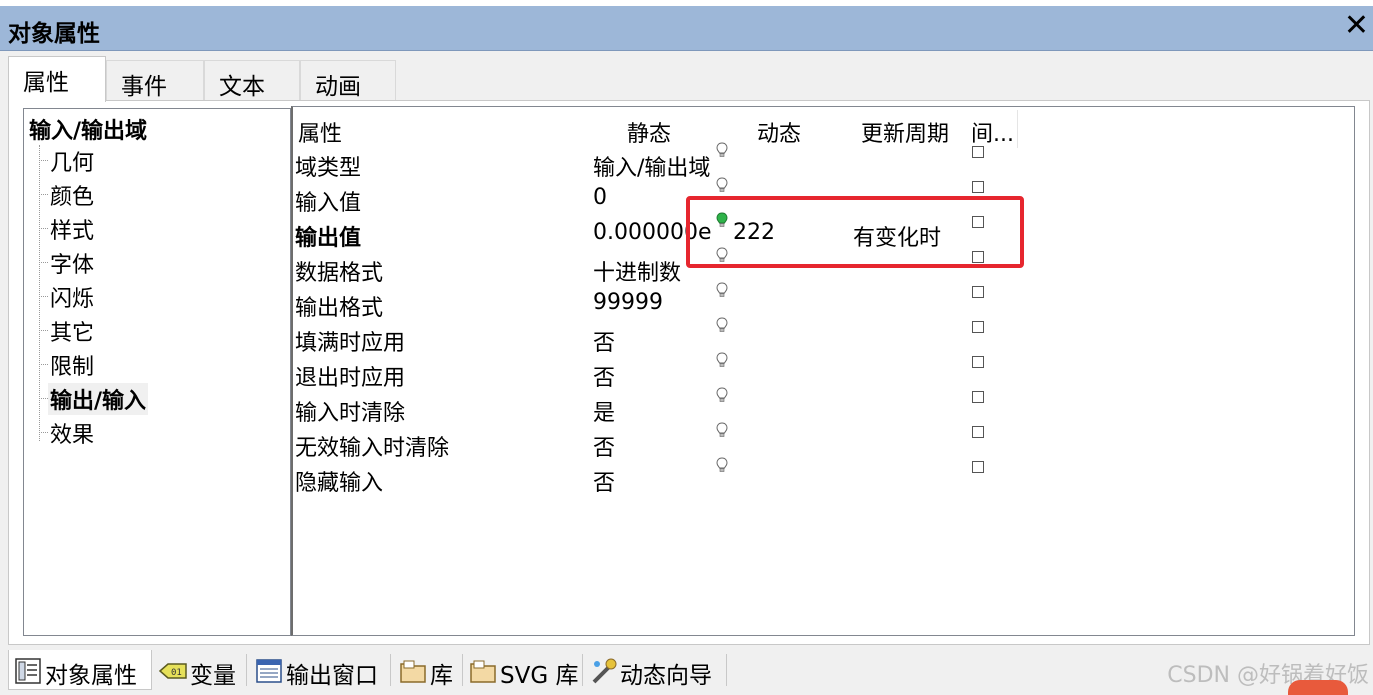 This screenshot has width=1373, height=695. Describe the element at coordinates (213, 676) in the screenshot. I see `bottom-tab-label: 变量` at that location.